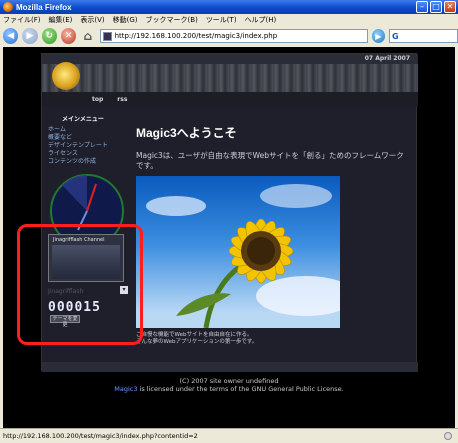 This screenshot has width=458, height=443. Describe the element at coordinates (87, 138) in the screenshot. I see `sidebar-link-about: 概要など` at that location.